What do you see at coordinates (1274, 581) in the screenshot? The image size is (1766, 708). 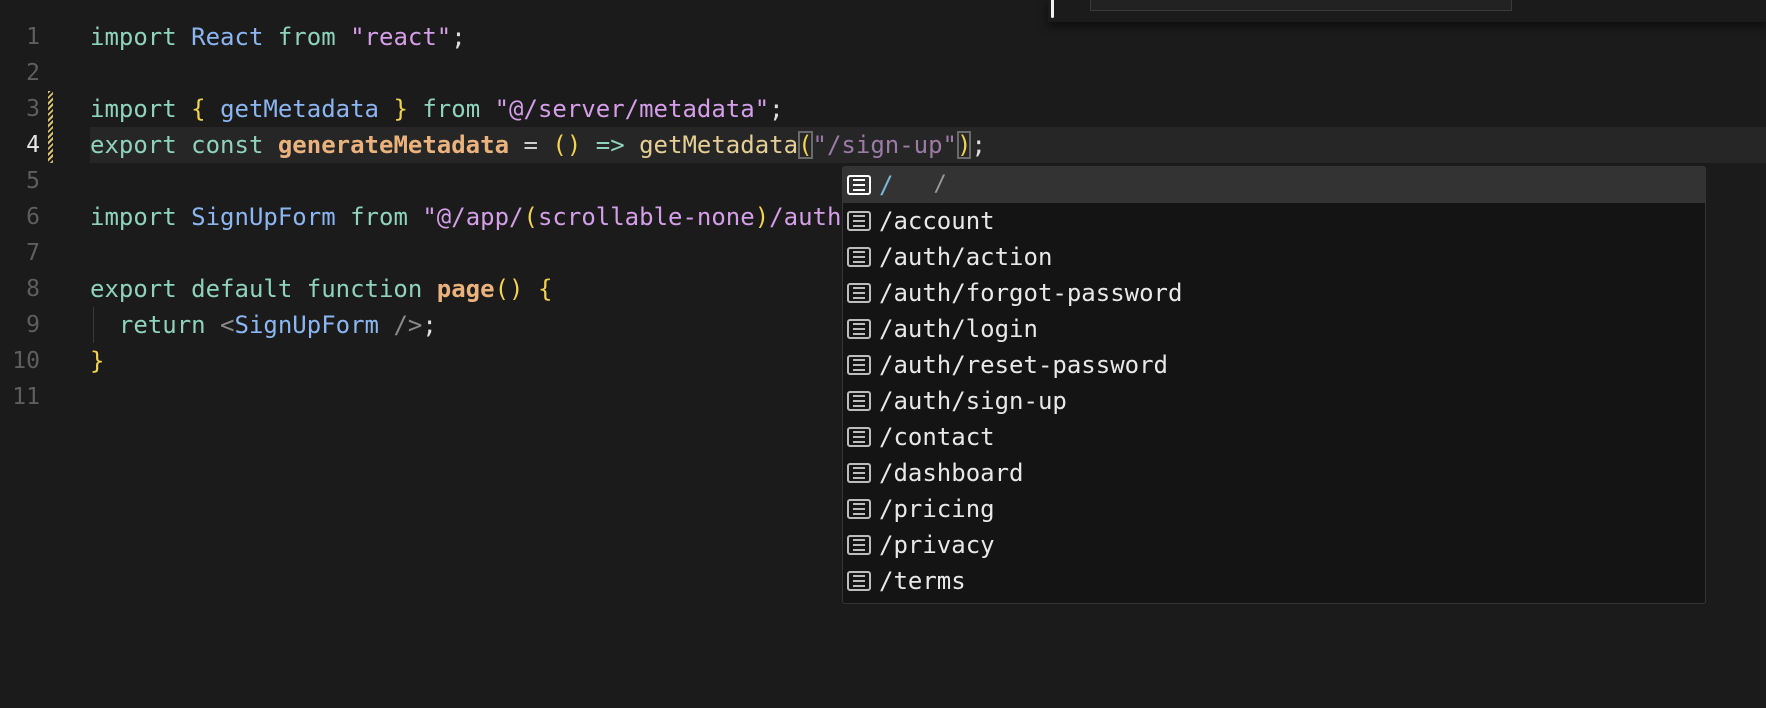 I see `suggestion-item: /terms` at bounding box center [1274, 581].